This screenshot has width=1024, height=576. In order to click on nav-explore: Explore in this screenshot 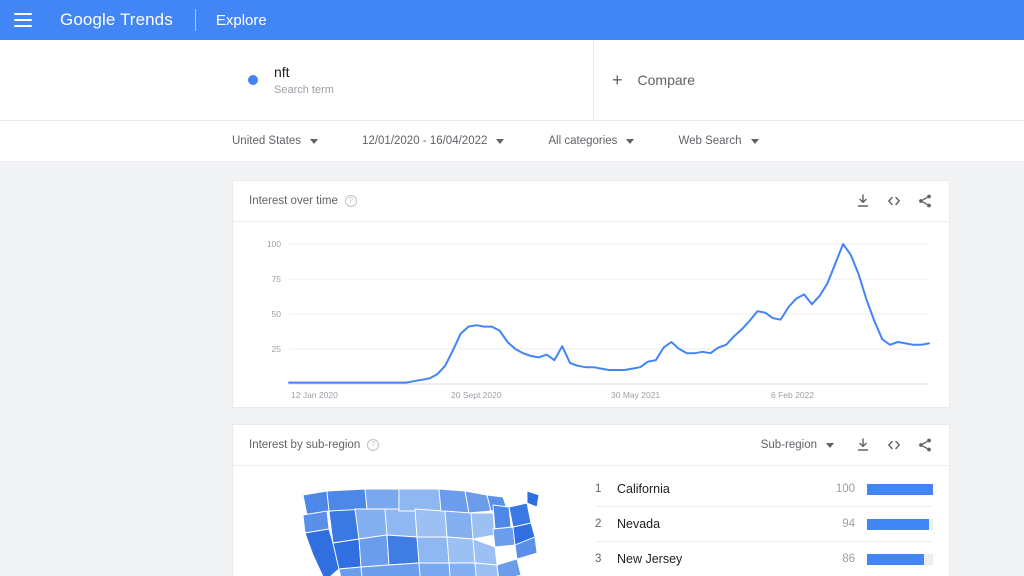, I will do `click(241, 20)`.